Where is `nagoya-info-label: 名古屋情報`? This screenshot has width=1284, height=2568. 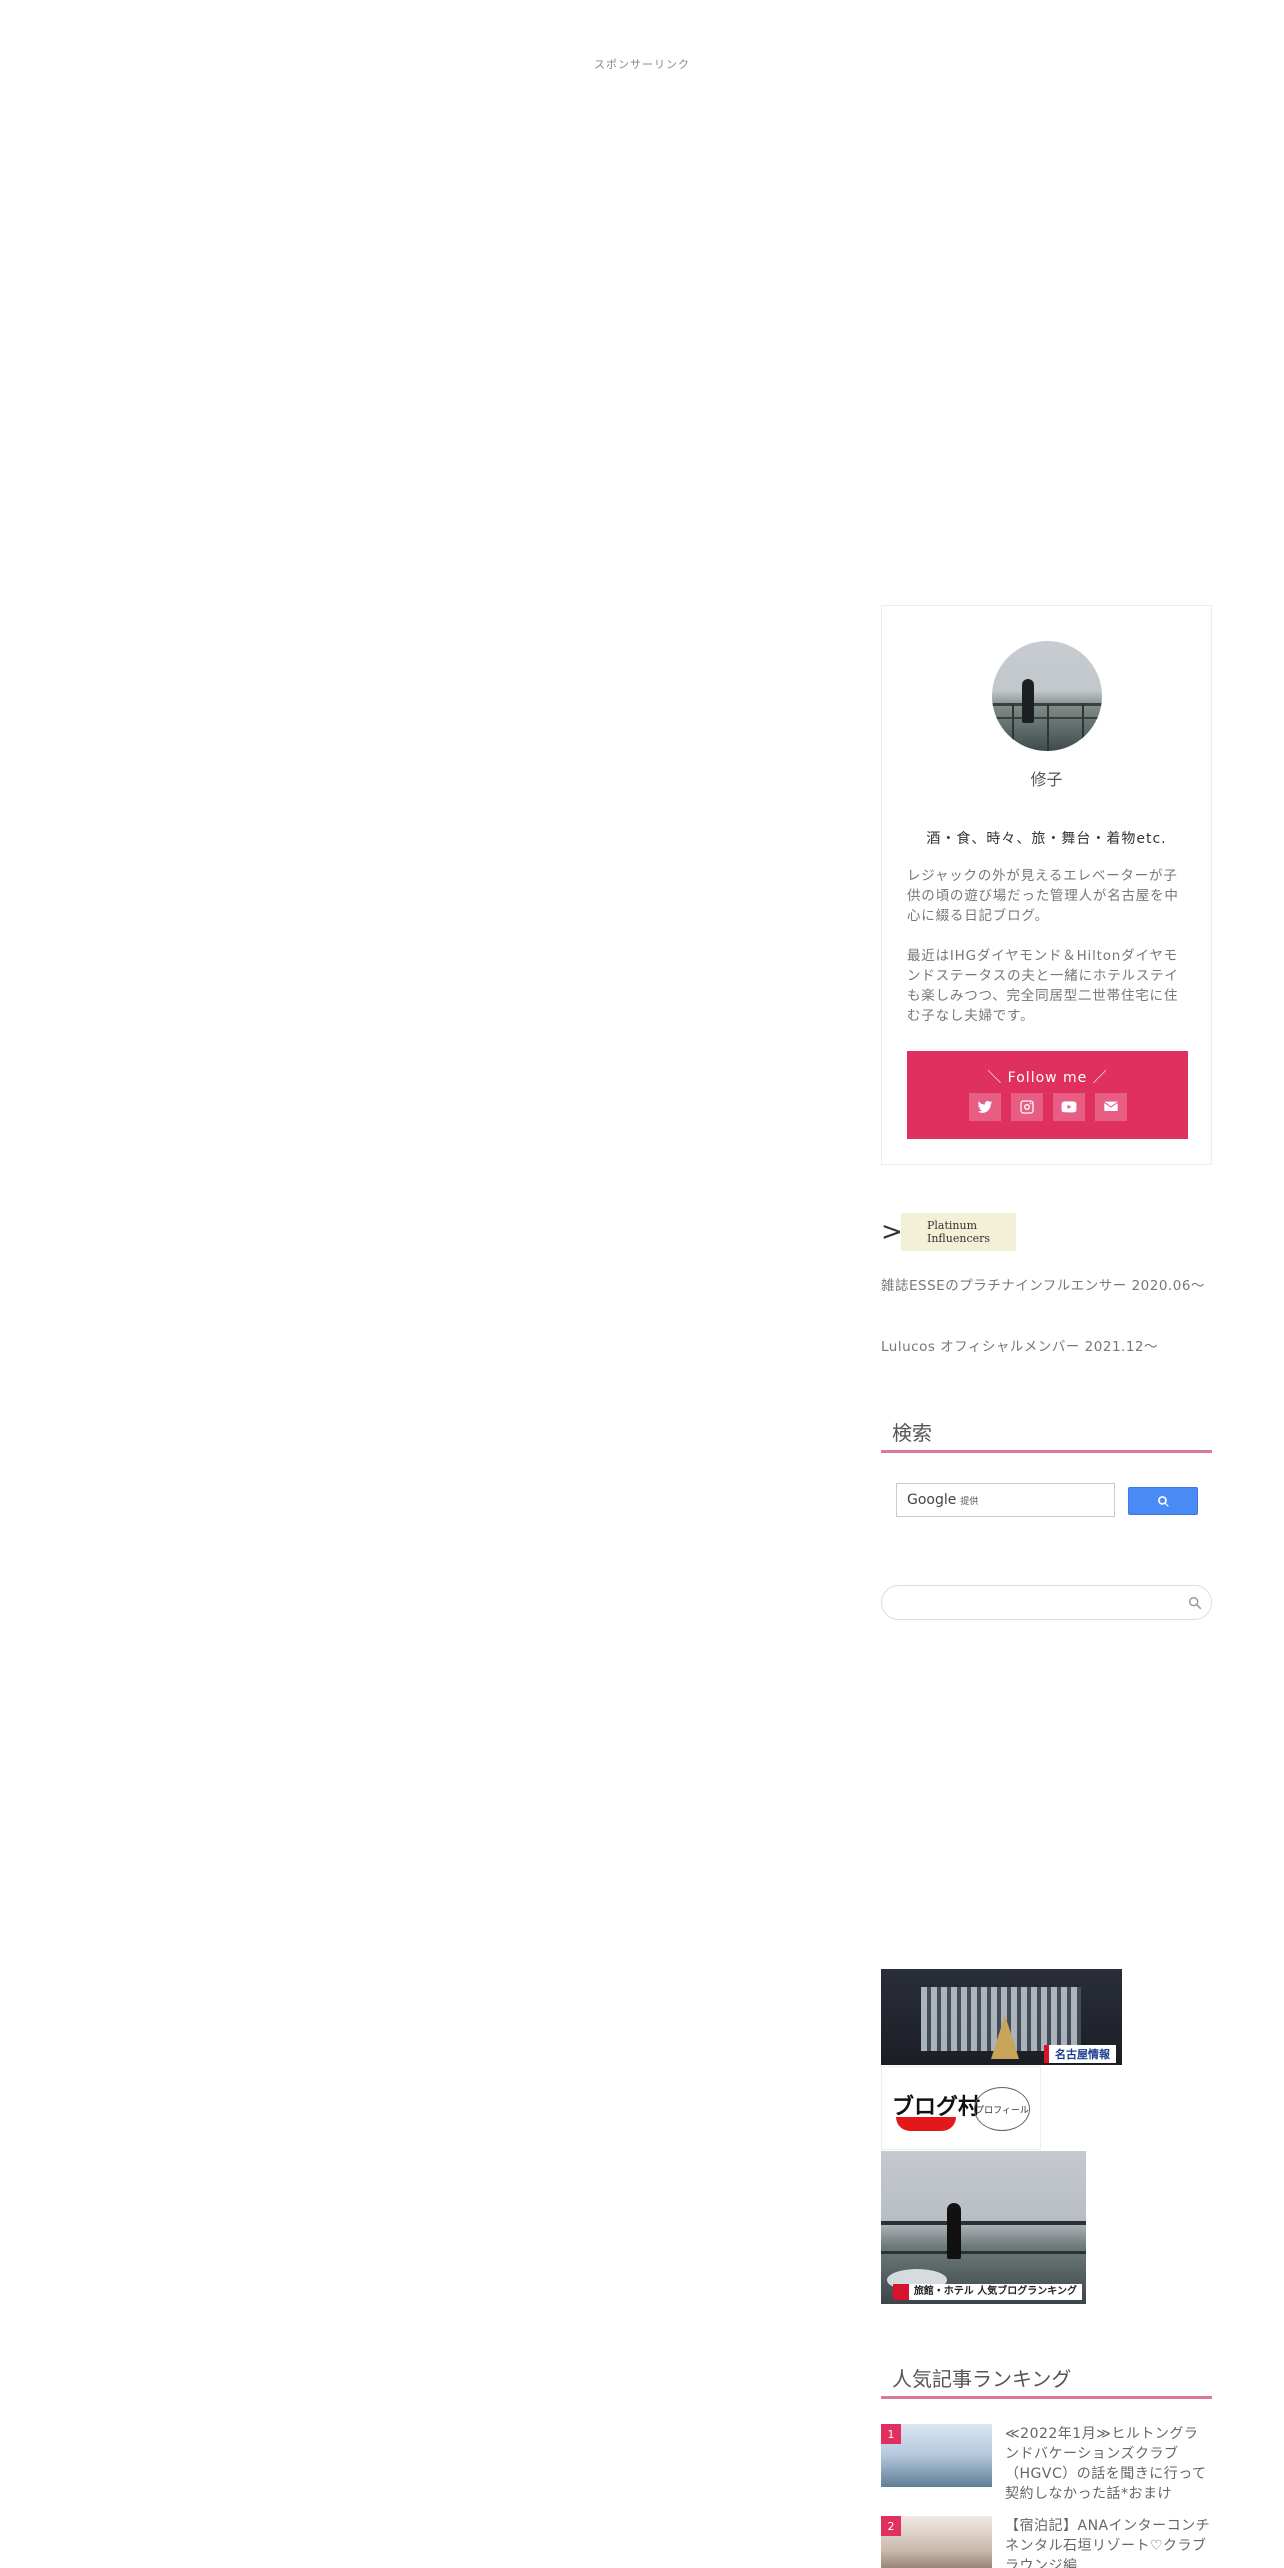
nagoya-info-label: 名古屋情報 is located at coordinates (1080, 2054).